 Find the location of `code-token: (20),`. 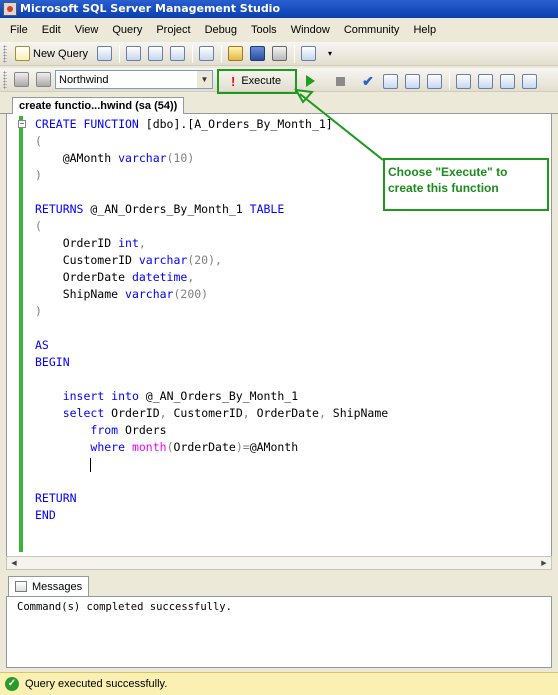

code-token: (20), is located at coordinates (204, 260).